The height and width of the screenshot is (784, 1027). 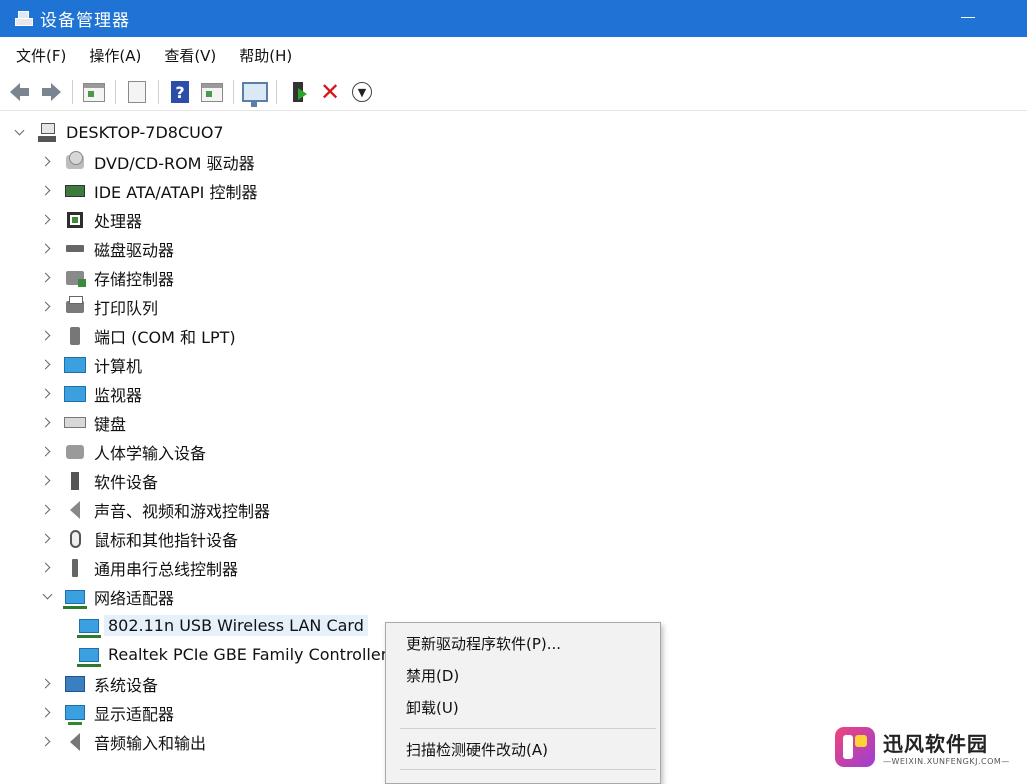 I want to click on tree-item-processor: 处理器, so click(x=91, y=219).